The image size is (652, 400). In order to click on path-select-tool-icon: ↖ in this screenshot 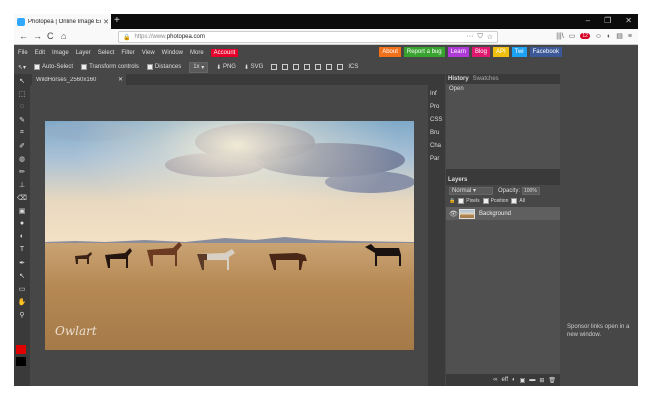, I will do `click(22, 275)`.